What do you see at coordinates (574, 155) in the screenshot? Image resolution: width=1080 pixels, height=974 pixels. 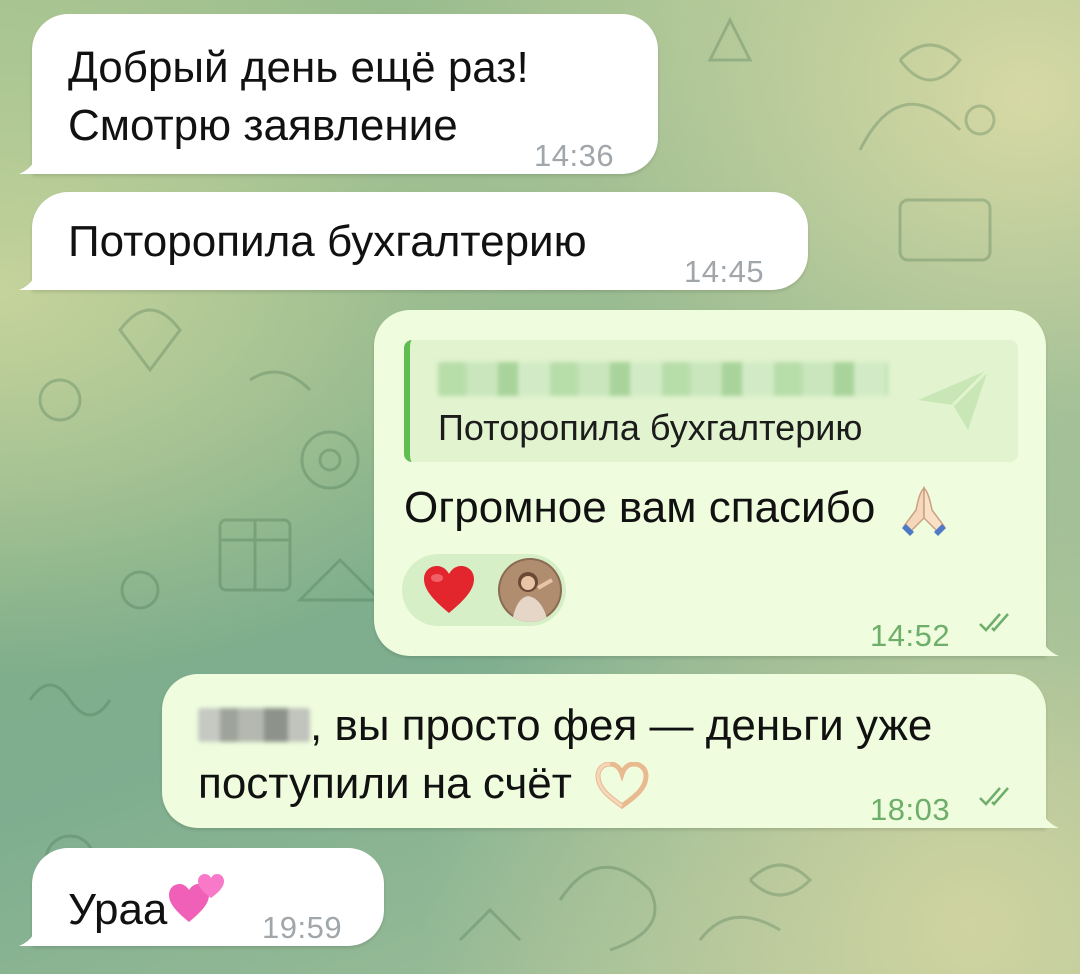 I see `message-time: 14:36` at bounding box center [574, 155].